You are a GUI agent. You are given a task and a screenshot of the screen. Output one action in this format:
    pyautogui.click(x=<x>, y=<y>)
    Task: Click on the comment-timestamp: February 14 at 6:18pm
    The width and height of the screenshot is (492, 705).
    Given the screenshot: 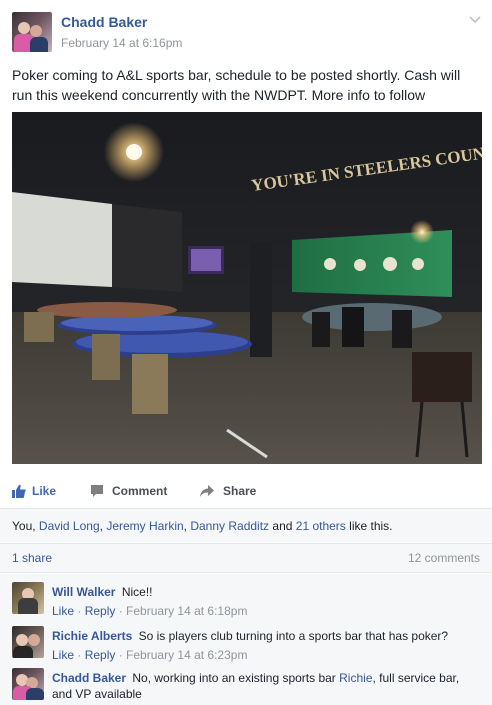 What is the action you would take?
    pyautogui.click(x=186, y=611)
    